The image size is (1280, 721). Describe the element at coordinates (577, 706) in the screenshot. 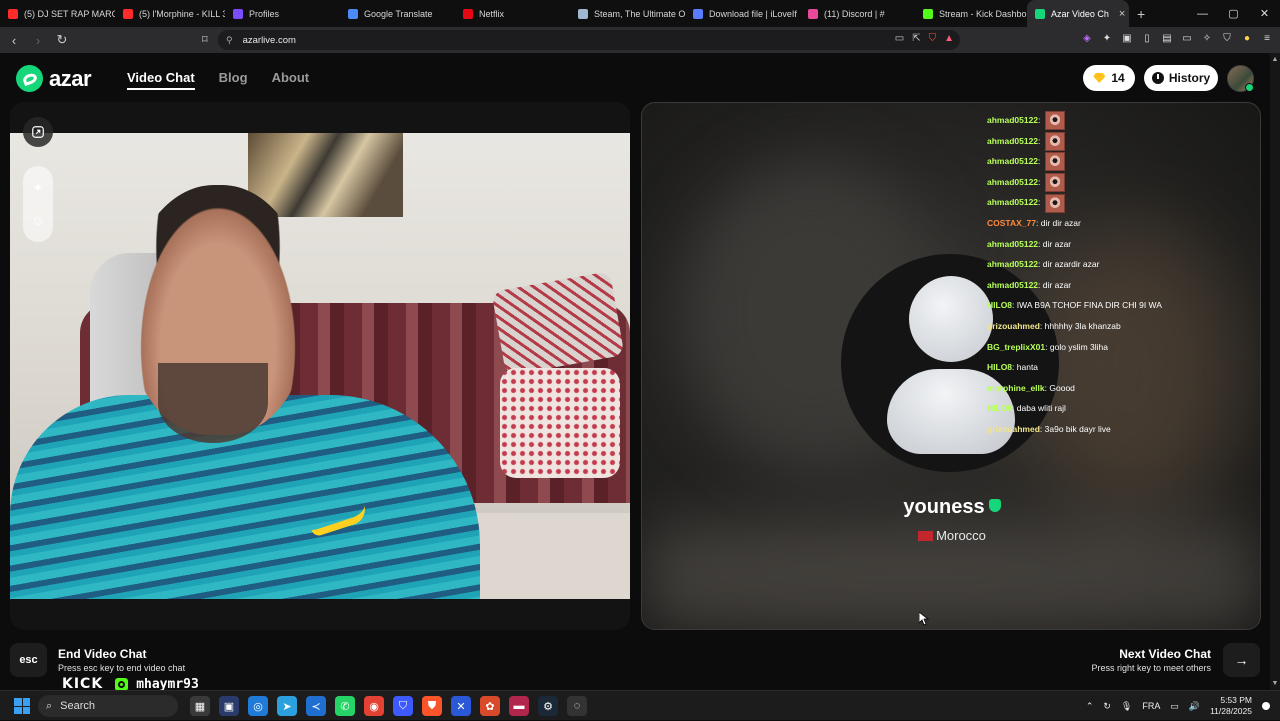

I see `obs-icon: ◌` at that location.